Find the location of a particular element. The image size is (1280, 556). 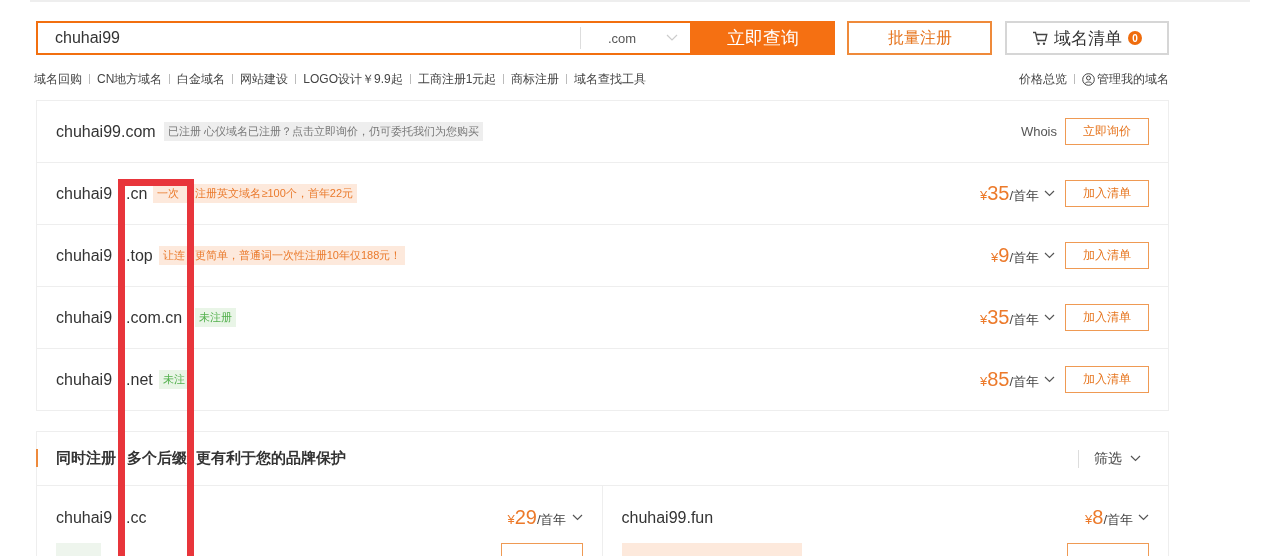

section-title: 同时注册 多个后缀 更有利于您的品牌保护 is located at coordinates (201, 458).